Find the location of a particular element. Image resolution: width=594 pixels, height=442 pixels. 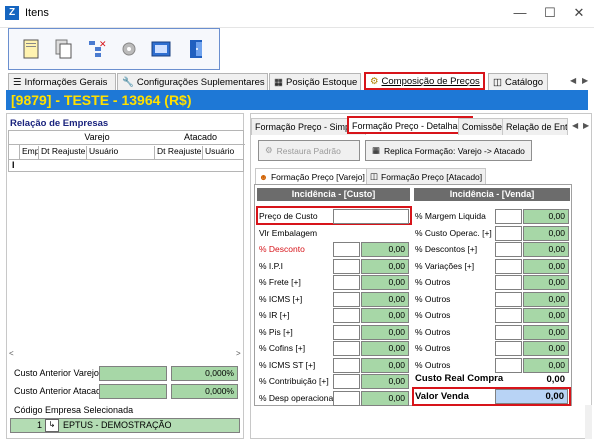

col-dt-reajuste-varejo: Dt Reajuste is located at coordinates (63, 153).